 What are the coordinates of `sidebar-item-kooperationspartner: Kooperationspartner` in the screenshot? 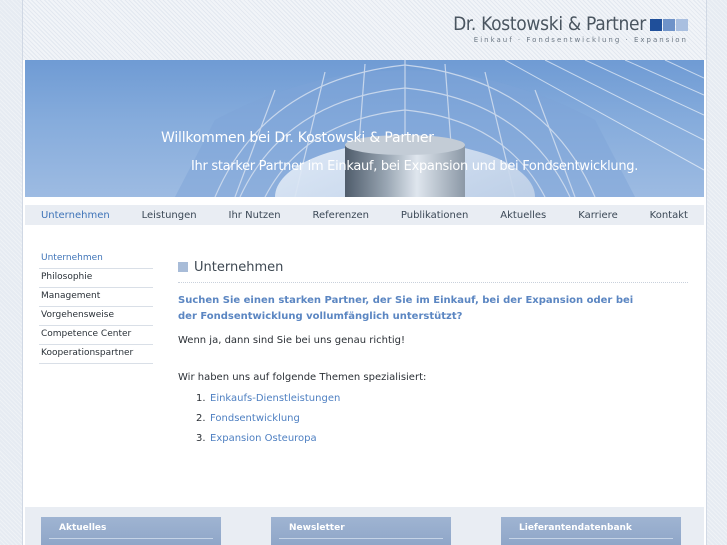 It's located at (96, 354).